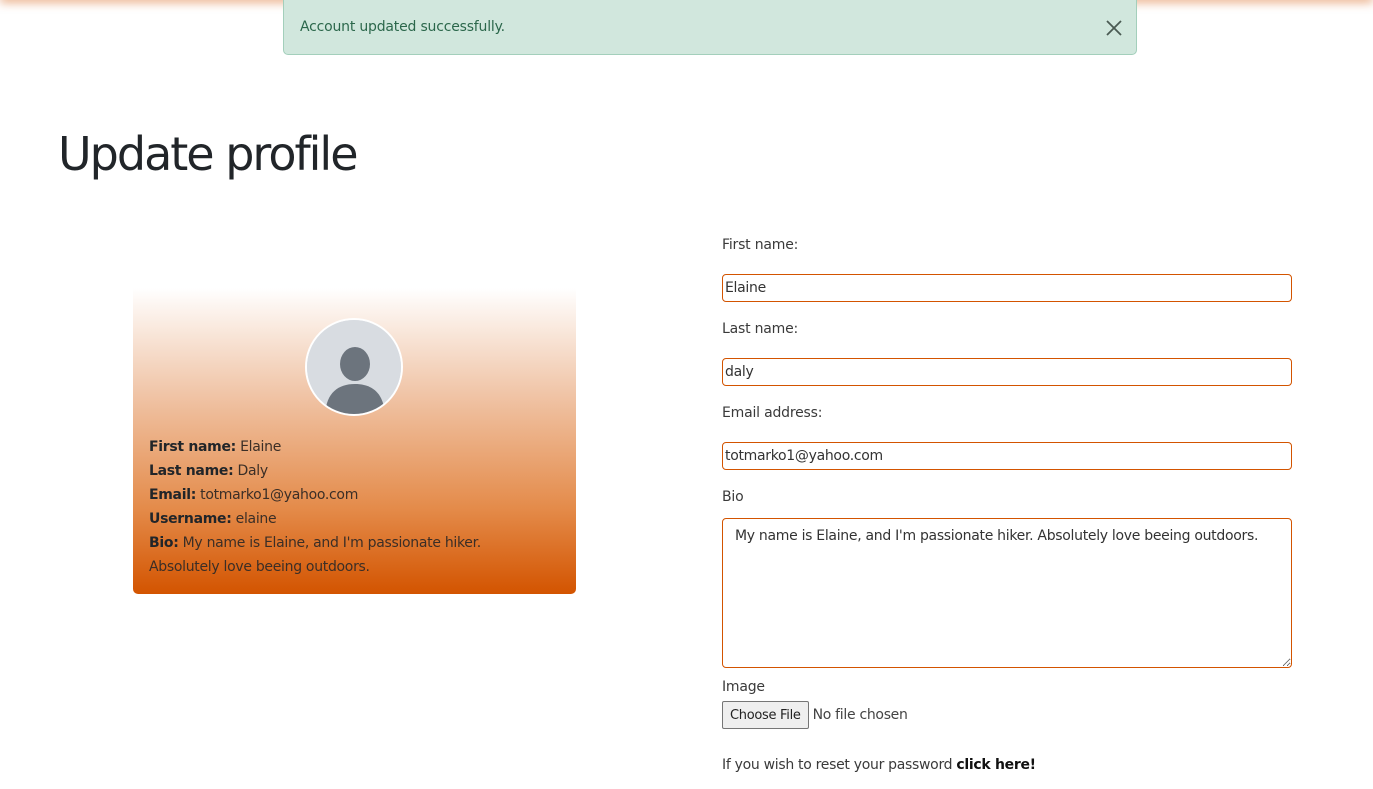  Describe the element at coordinates (765, 715) in the screenshot. I see `choose-file-button: Choose File` at that location.